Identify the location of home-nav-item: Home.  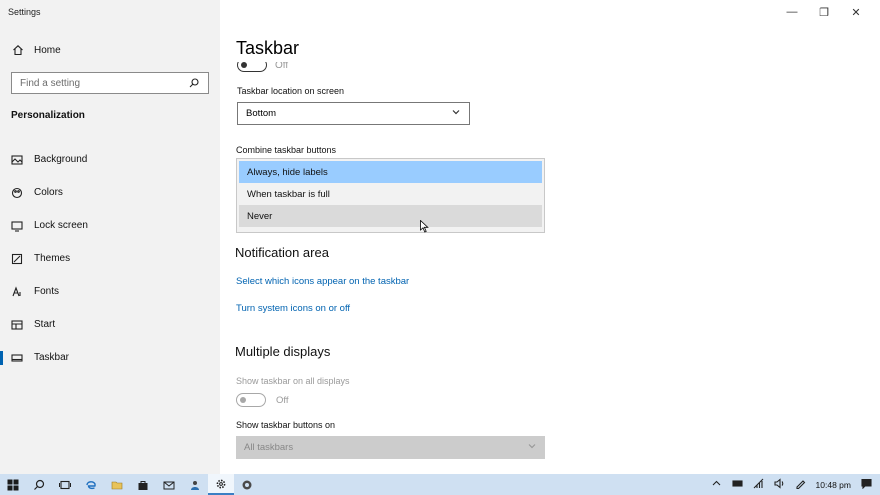
(36, 50).